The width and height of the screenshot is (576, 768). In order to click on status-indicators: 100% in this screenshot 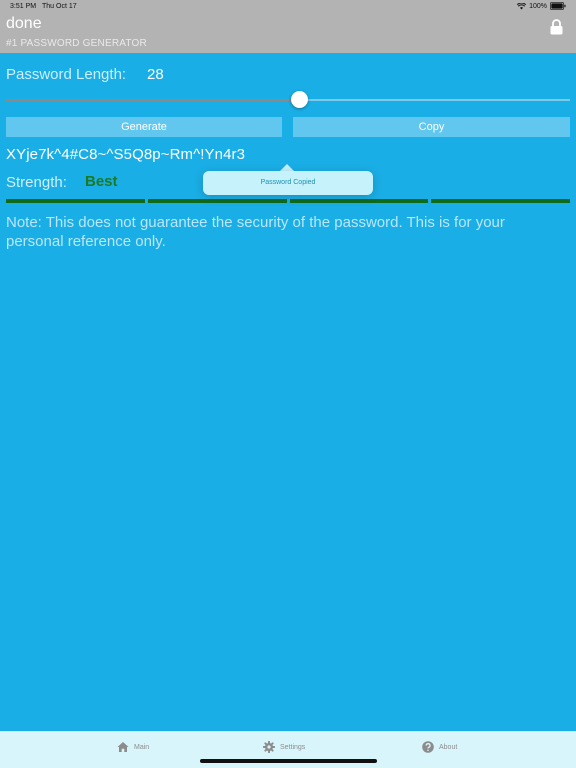, I will do `click(541, 6)`.